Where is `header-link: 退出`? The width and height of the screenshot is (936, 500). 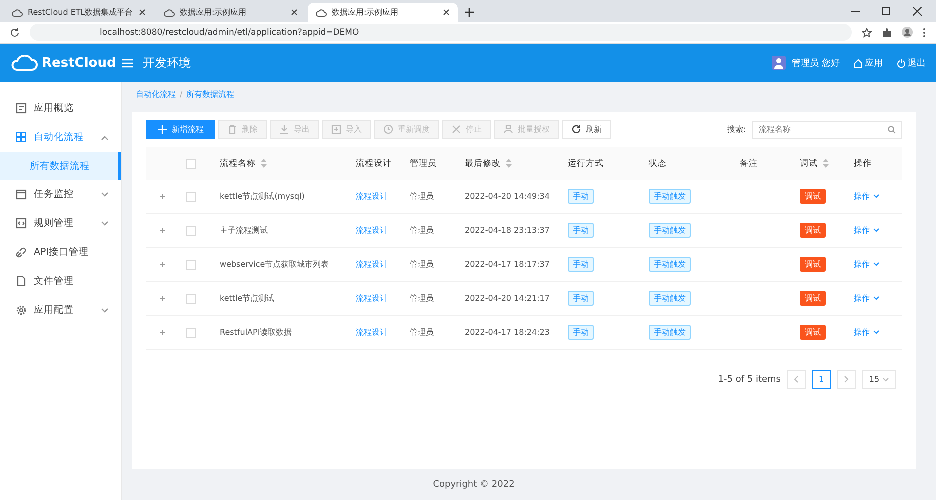
header-link: 退出 is located at coordinates (911, 63).